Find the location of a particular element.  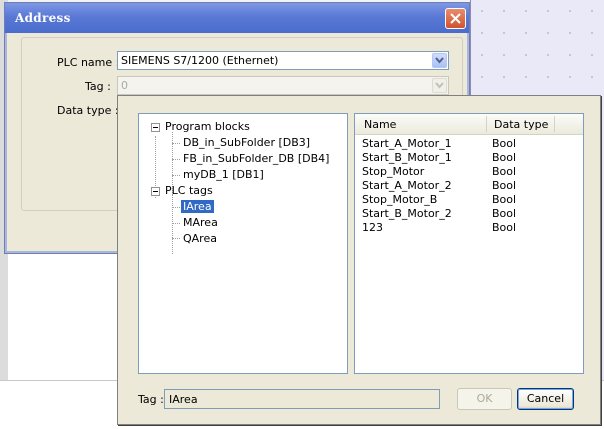

ok-button: OK is located at coordinates (484, 399).